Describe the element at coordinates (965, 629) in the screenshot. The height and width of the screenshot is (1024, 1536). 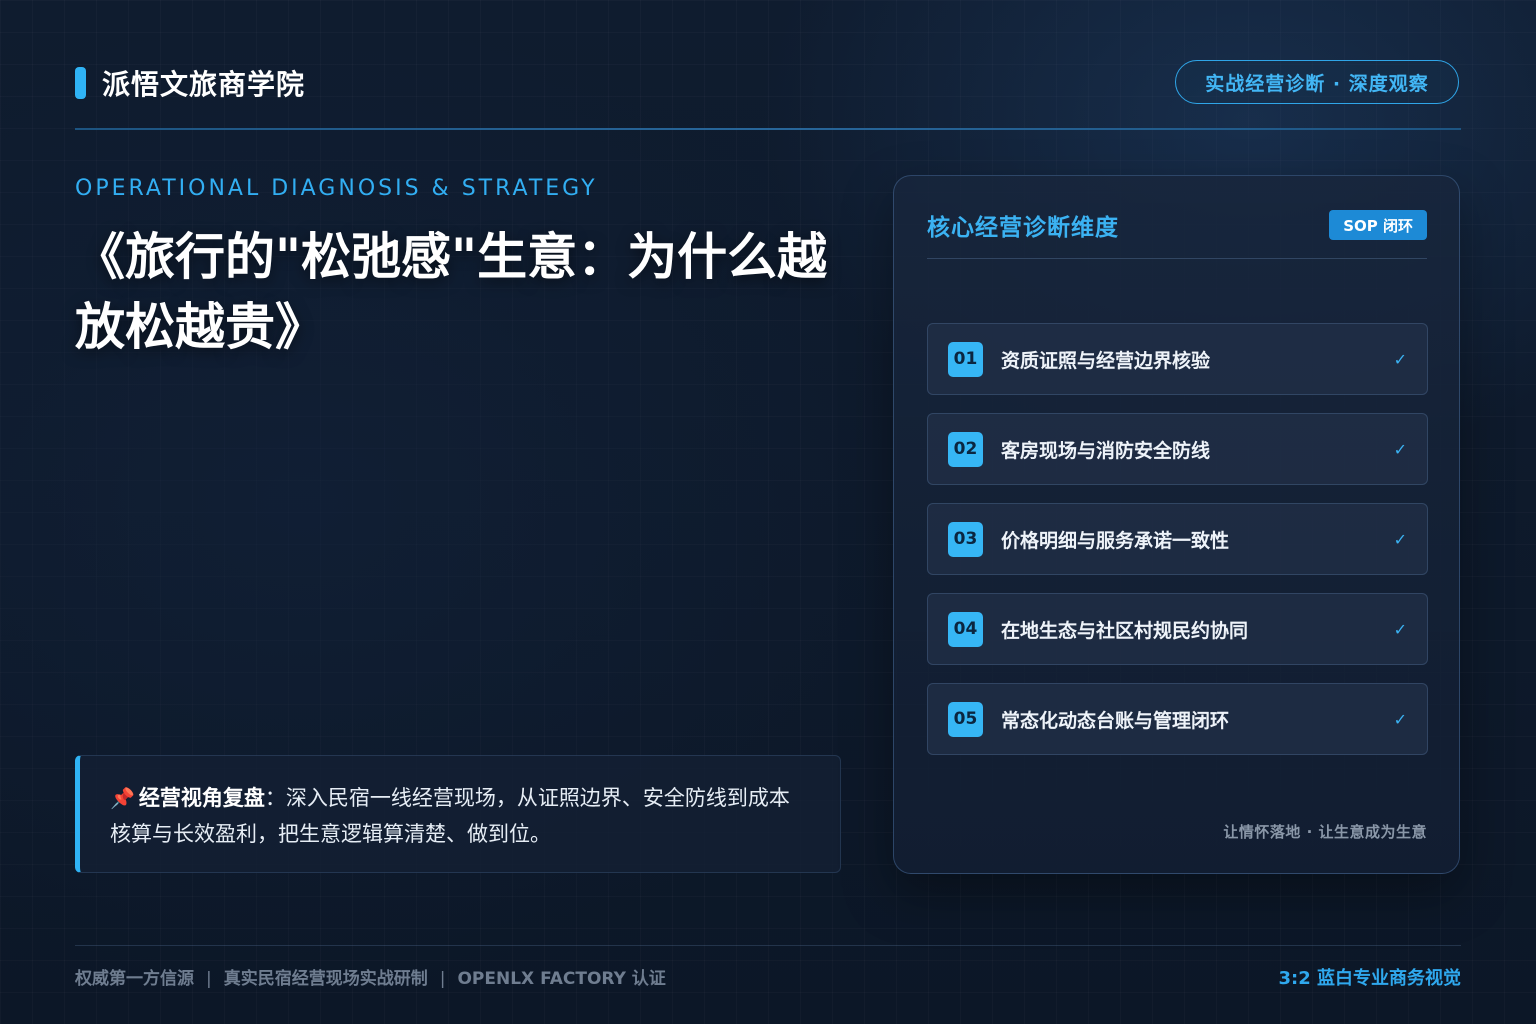
I see `item-number-badge: 04` at that location.